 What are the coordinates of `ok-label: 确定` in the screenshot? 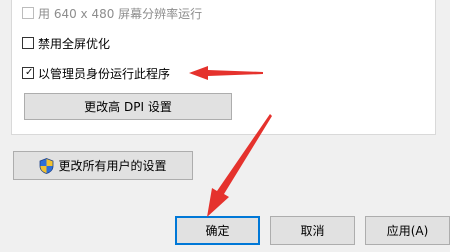 It's located at (217, 231).